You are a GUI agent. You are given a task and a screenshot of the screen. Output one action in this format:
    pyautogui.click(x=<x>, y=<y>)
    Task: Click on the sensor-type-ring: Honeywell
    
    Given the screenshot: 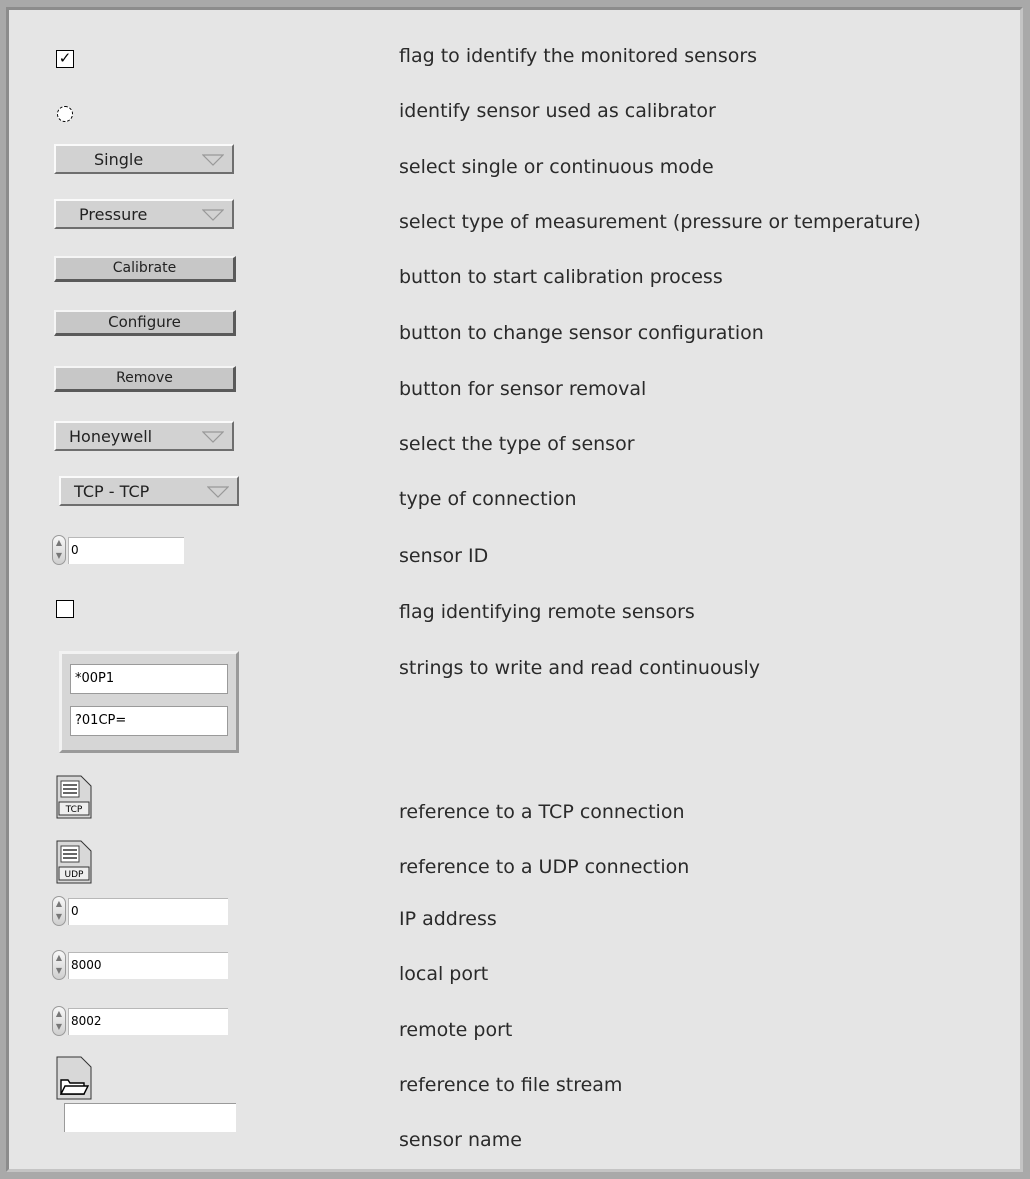 What is the action you would take?
    pyautogui.click(x=144, y=436)
    